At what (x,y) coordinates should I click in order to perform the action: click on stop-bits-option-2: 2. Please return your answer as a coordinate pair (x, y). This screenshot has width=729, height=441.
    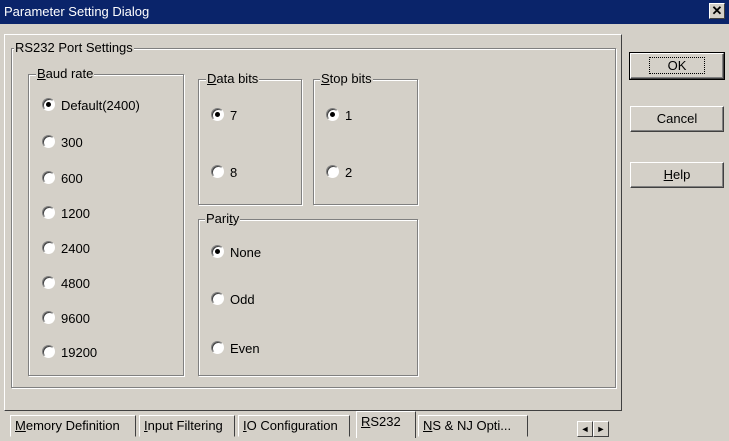
    Looking at the image, I should click on (339, 172).